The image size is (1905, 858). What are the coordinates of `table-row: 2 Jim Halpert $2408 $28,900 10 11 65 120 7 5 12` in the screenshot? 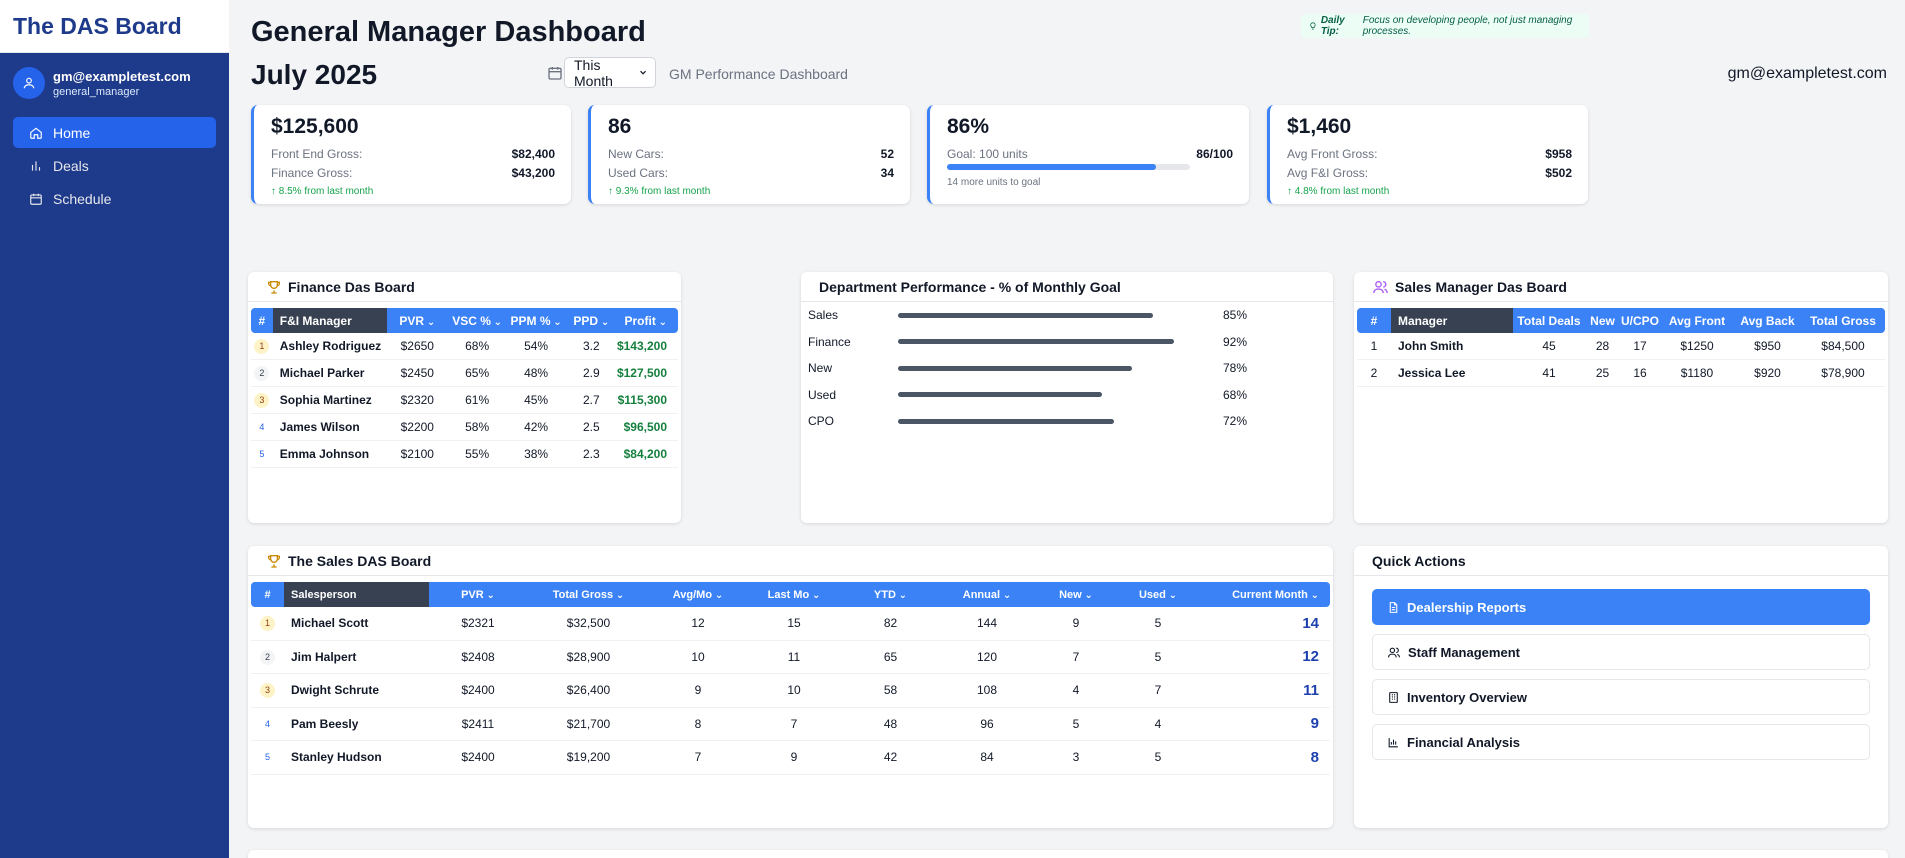 It's located at (790, 657).